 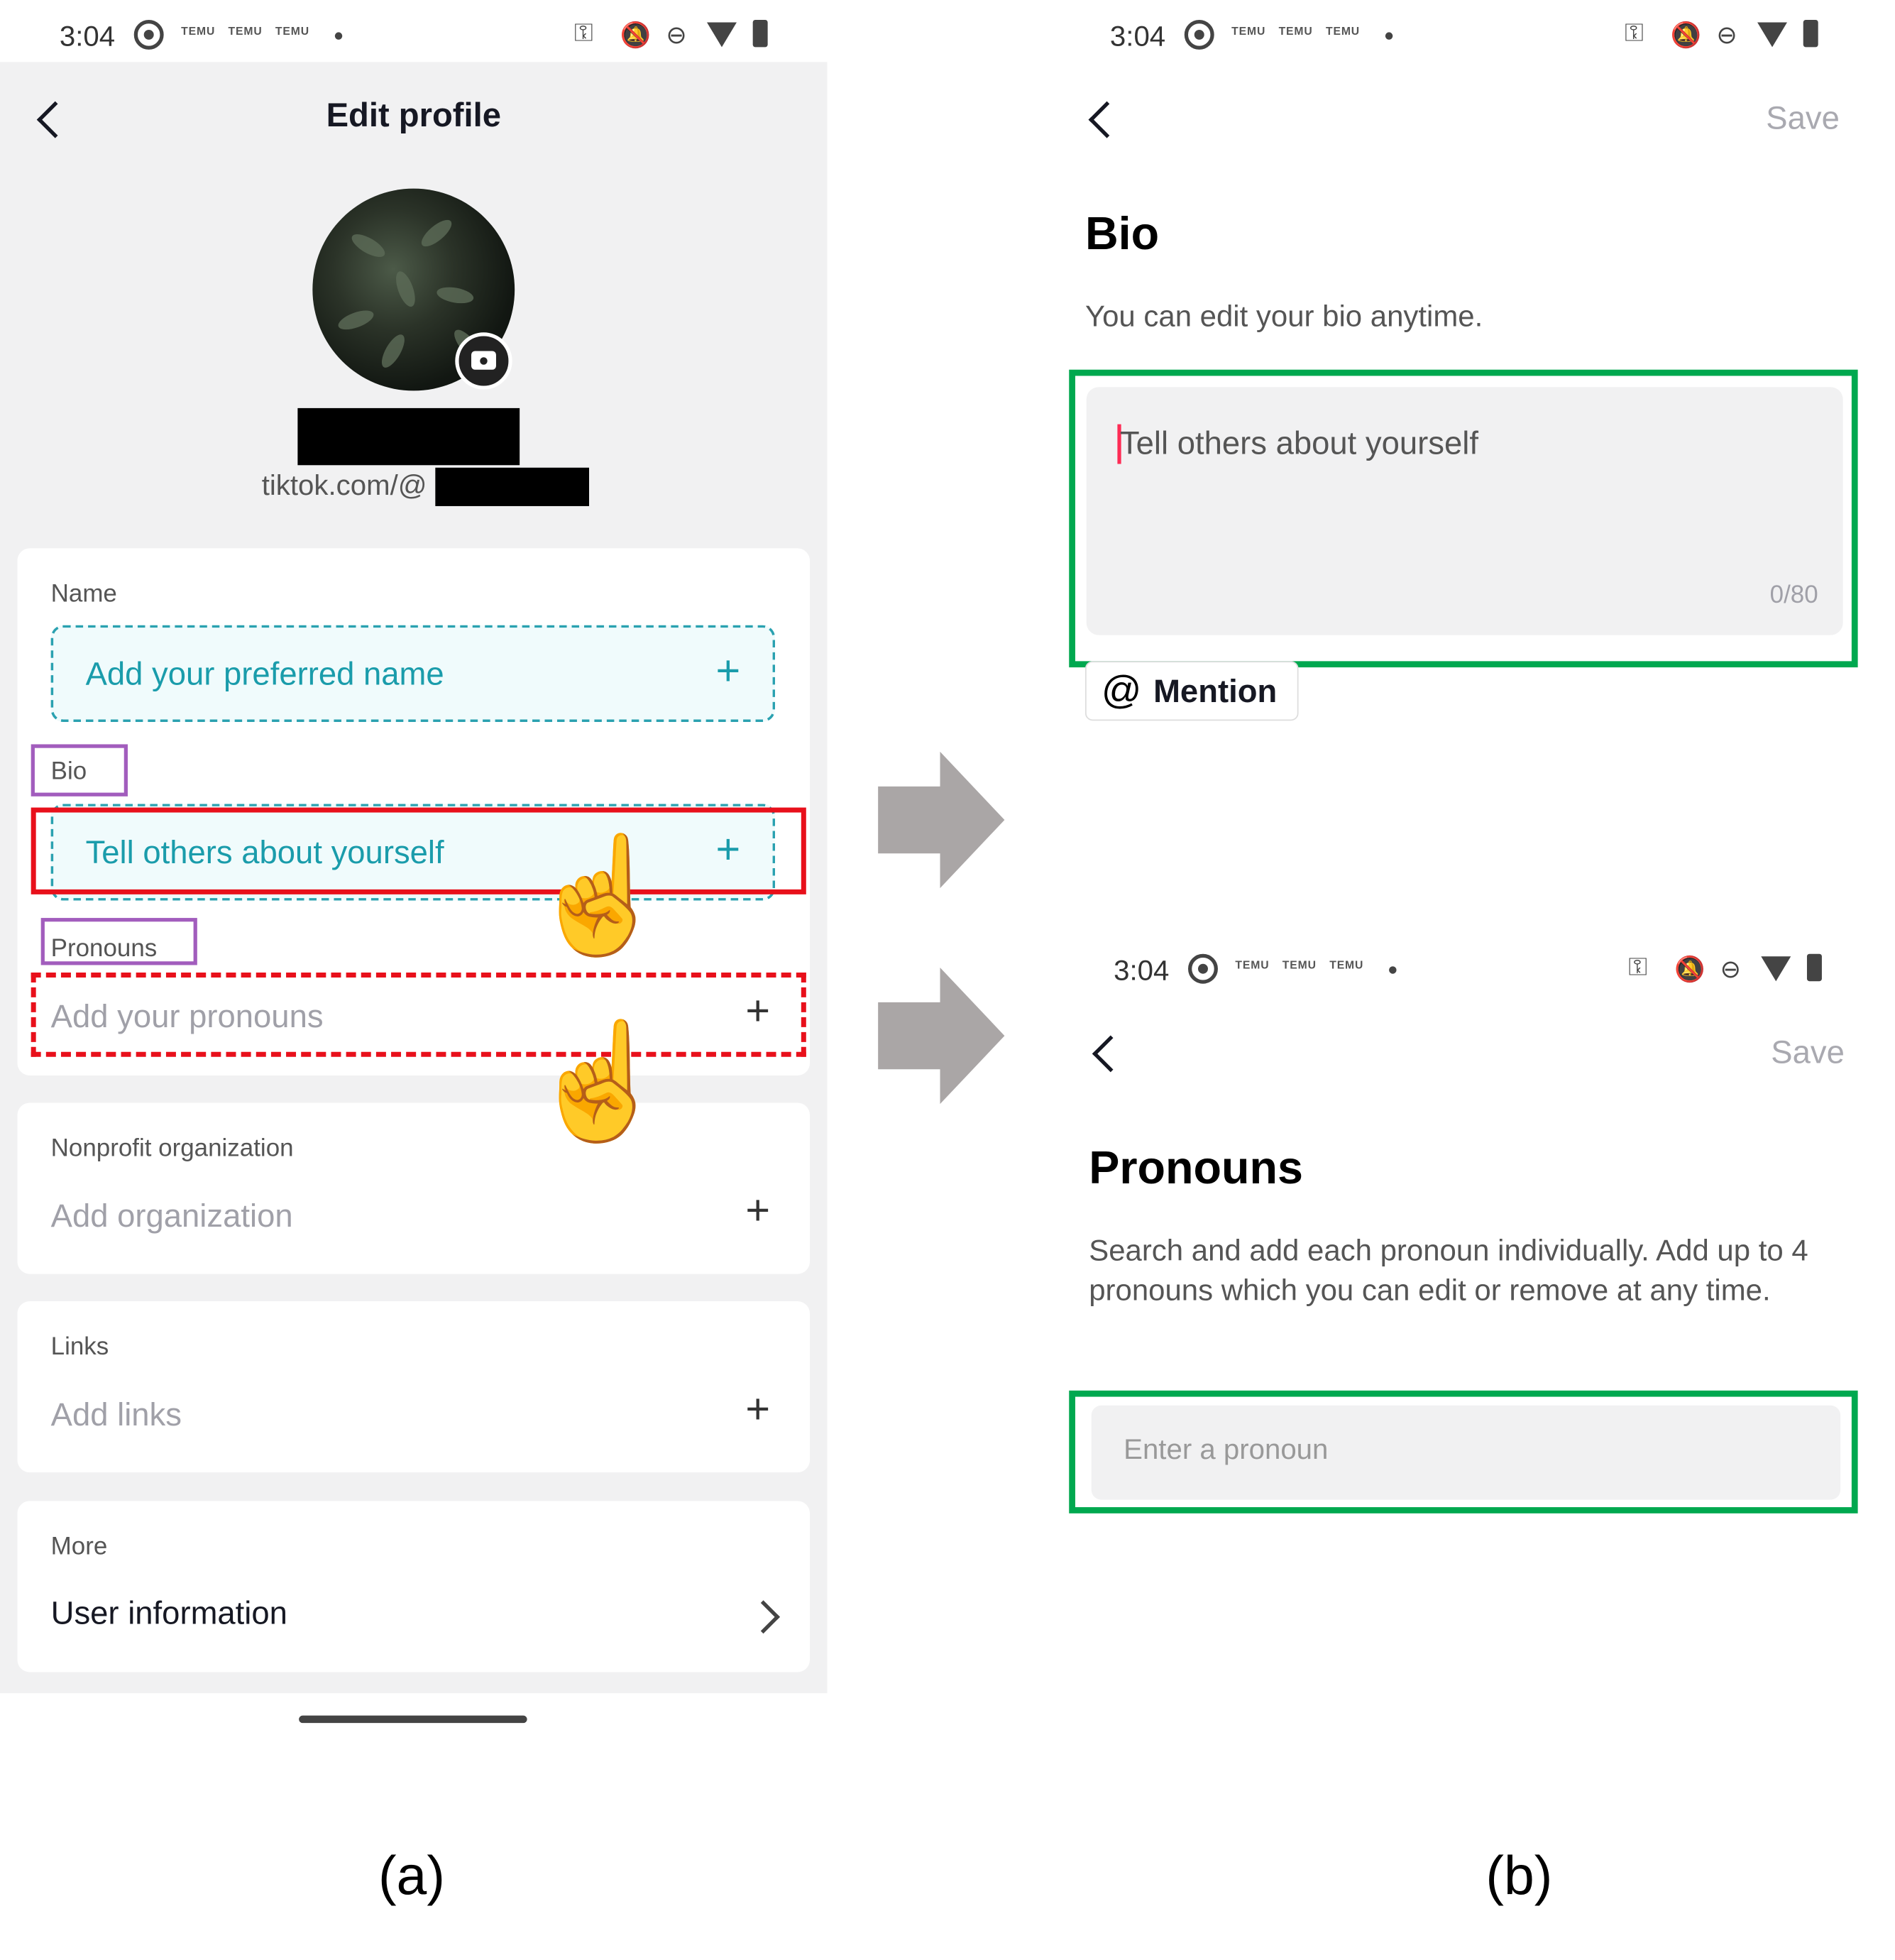 I want to click on status-bar-pronouns: 3:04 TEMU TEMU TEMU ⚿ 🔕 ⊖, so click(x=1498, y=972).